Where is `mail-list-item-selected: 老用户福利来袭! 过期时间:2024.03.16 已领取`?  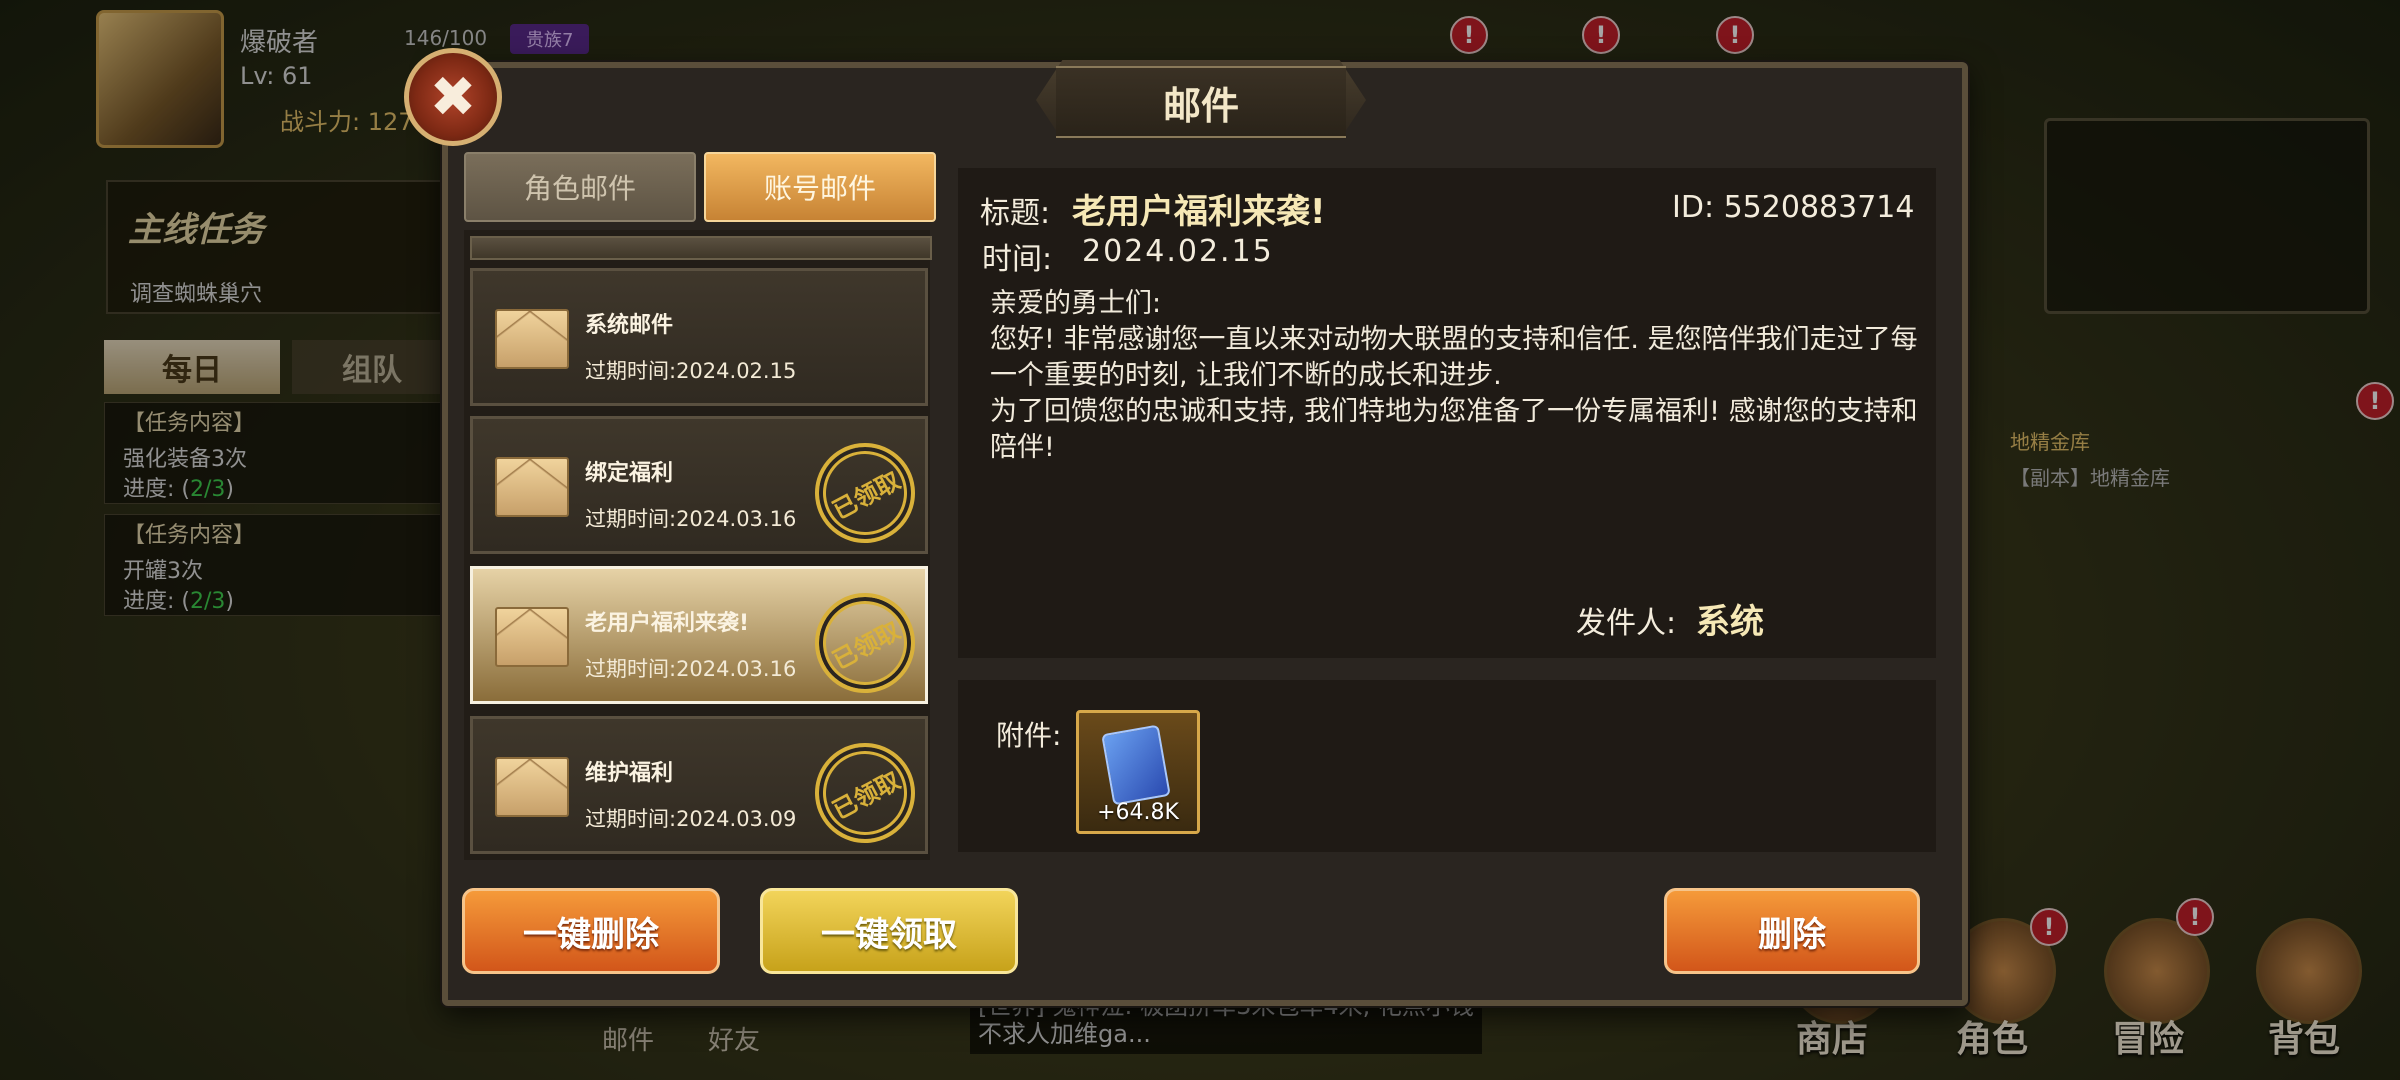
mail-list-item-selected: 老用户福利来袭! 过期时间:2024.03.16 已领取 is located at coordinates (701, 638).